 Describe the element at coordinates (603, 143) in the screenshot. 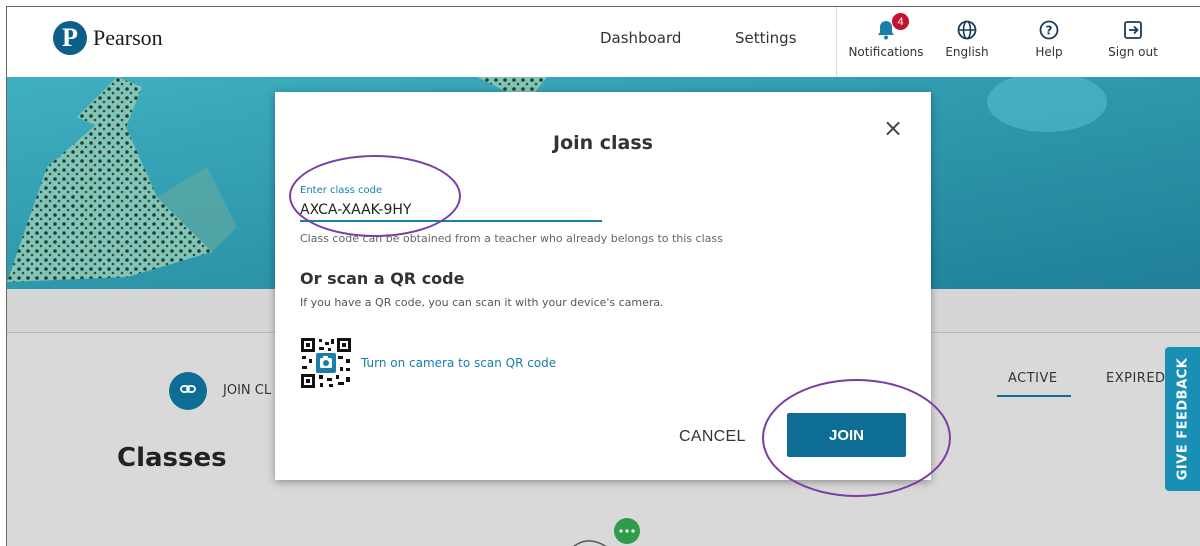

I see `dialog-title: Join class` at that location.